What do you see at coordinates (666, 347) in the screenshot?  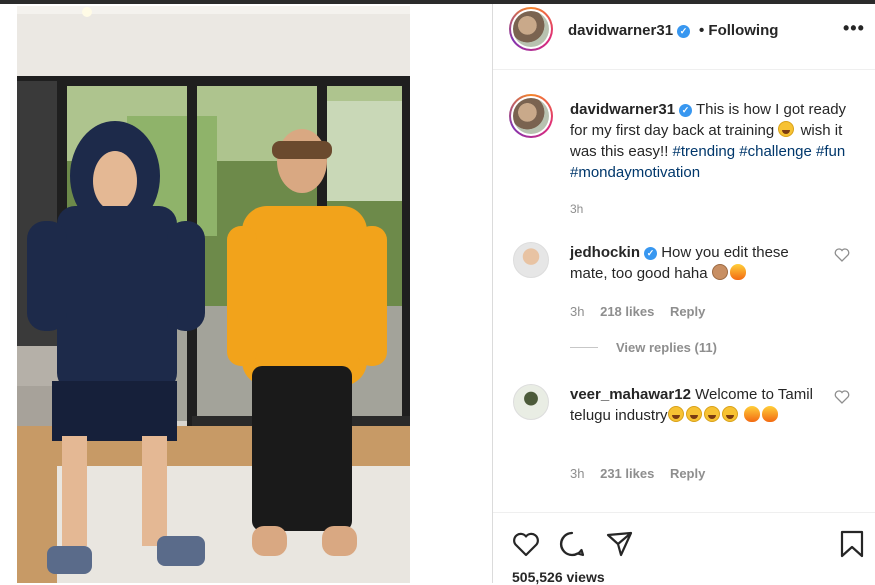 I see `view-replies-label: View replies (11)` at bounding box center [666, 347].